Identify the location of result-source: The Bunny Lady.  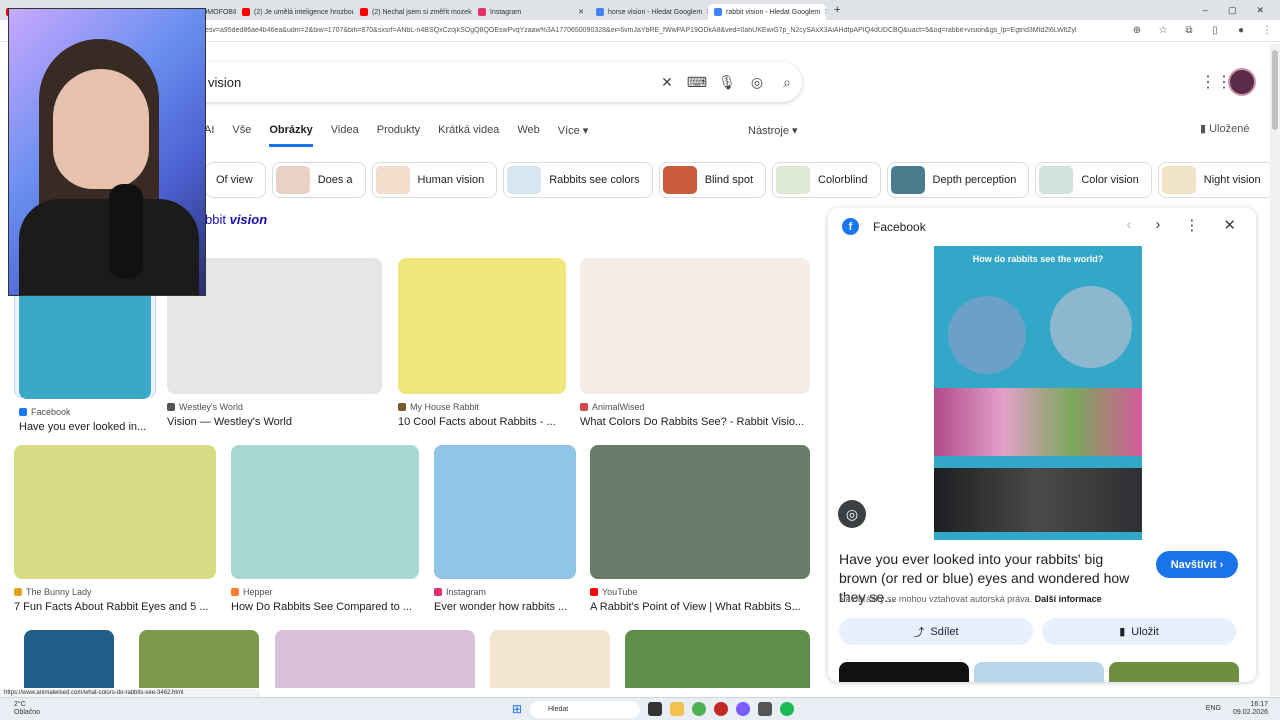
(115, 592).